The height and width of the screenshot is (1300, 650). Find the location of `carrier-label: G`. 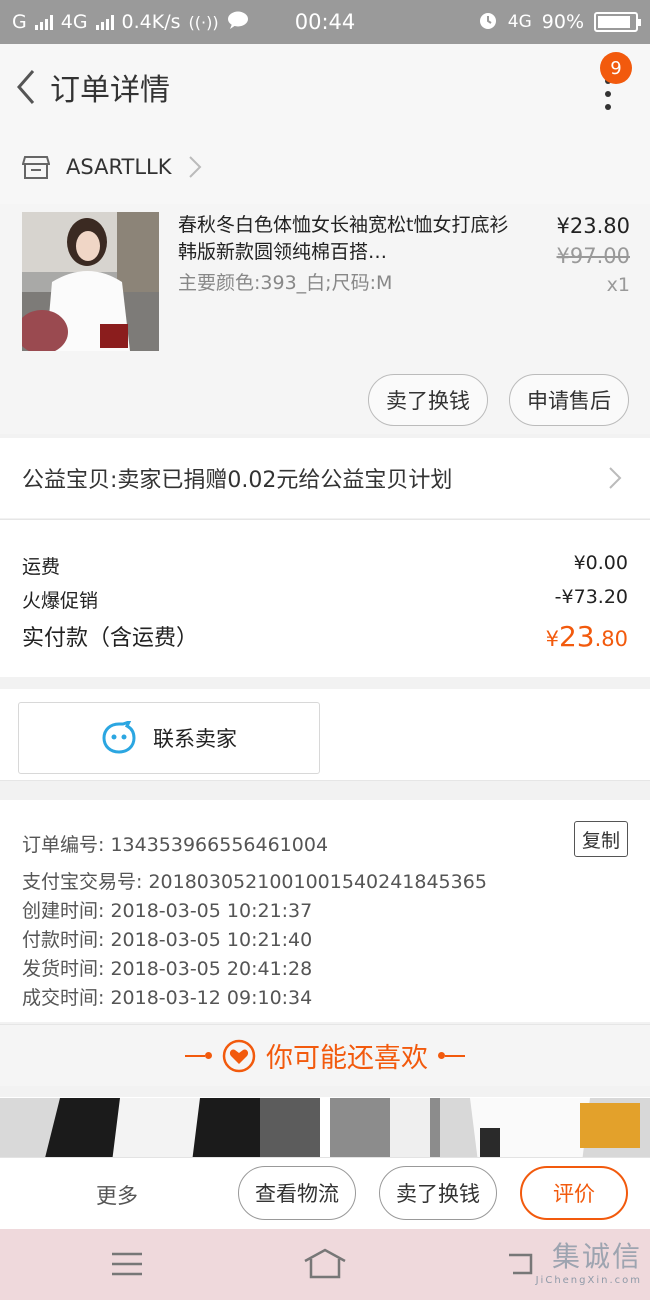

carrier-label: G is located at coordinates (19, 22).